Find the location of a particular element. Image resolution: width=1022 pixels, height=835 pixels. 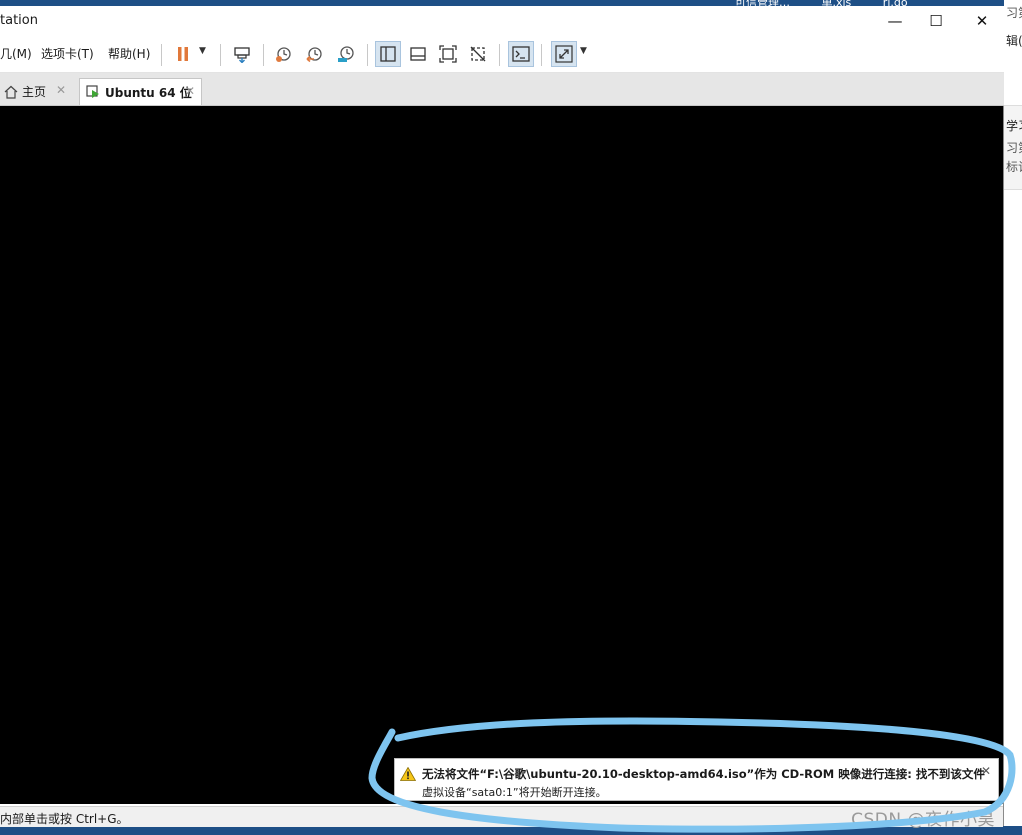

minimize-button: — is located at coordinates (895, 21).